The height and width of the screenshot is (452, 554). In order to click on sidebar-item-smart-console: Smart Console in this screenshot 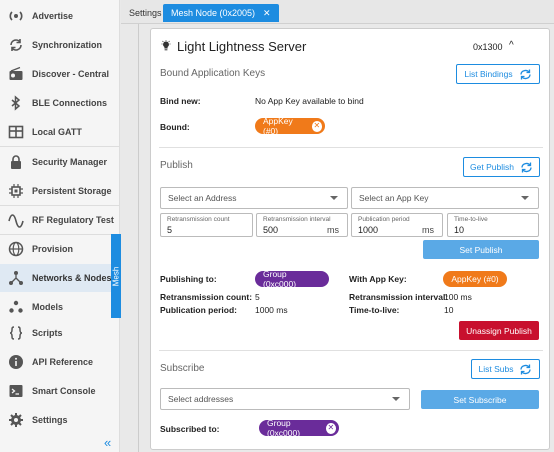, I will do `click(56, 391)`.